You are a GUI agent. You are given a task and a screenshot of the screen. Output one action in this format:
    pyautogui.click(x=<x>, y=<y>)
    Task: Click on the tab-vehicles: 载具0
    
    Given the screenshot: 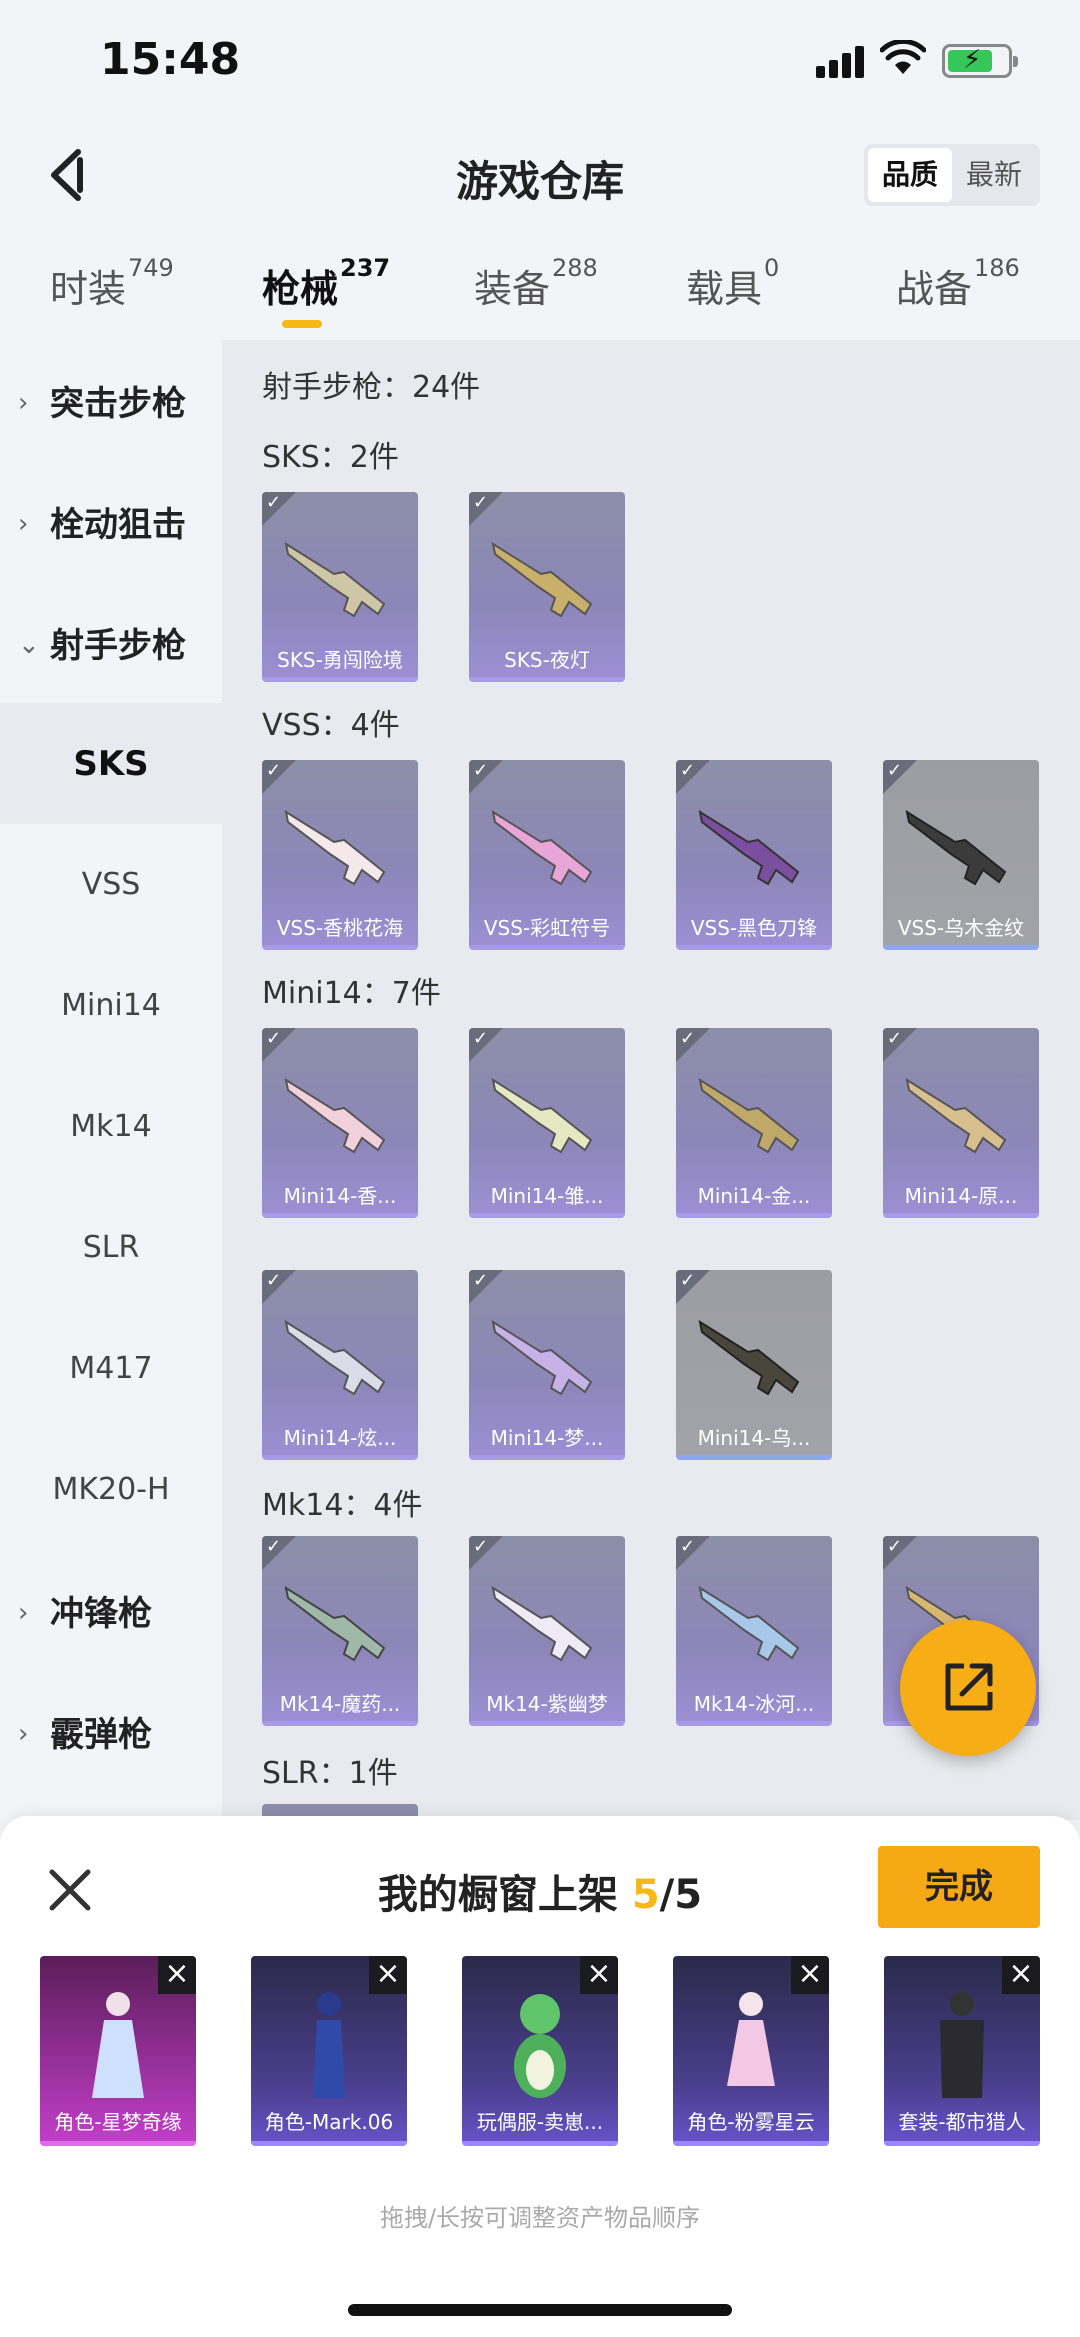 What is the action you would take?
    pyautogui.click(x=732, y=283)
    